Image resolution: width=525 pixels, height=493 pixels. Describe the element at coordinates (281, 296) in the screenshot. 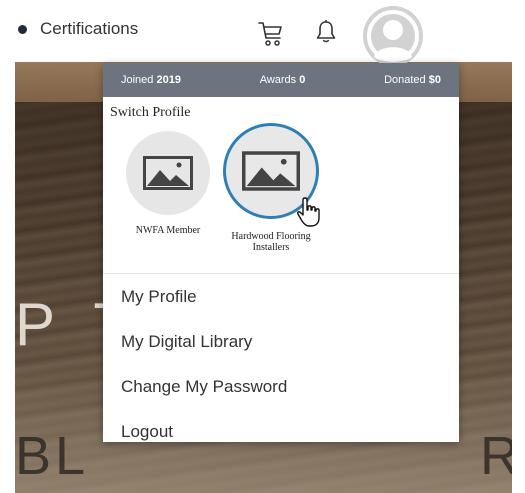

I see `menu-item-my-profile: My Profile` at that location.